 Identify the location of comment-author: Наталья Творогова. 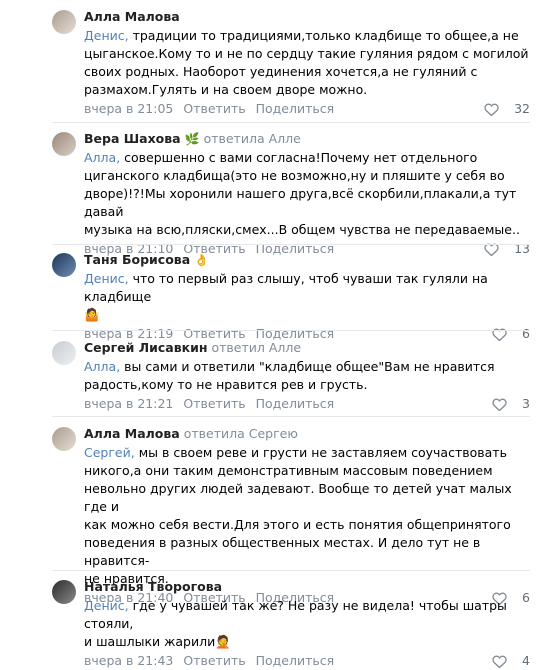
(153, 586).